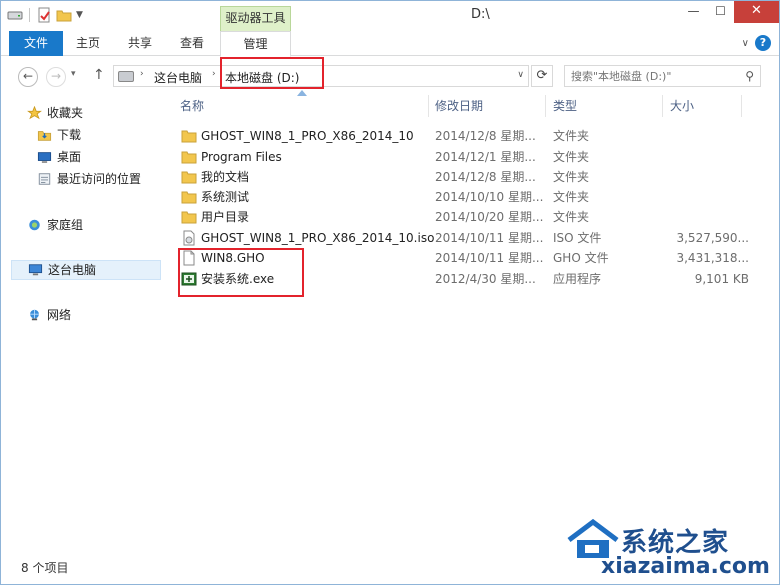 This screenshot has width=780, height=585. I want to click on iso-file-icon, so click(189, 238).